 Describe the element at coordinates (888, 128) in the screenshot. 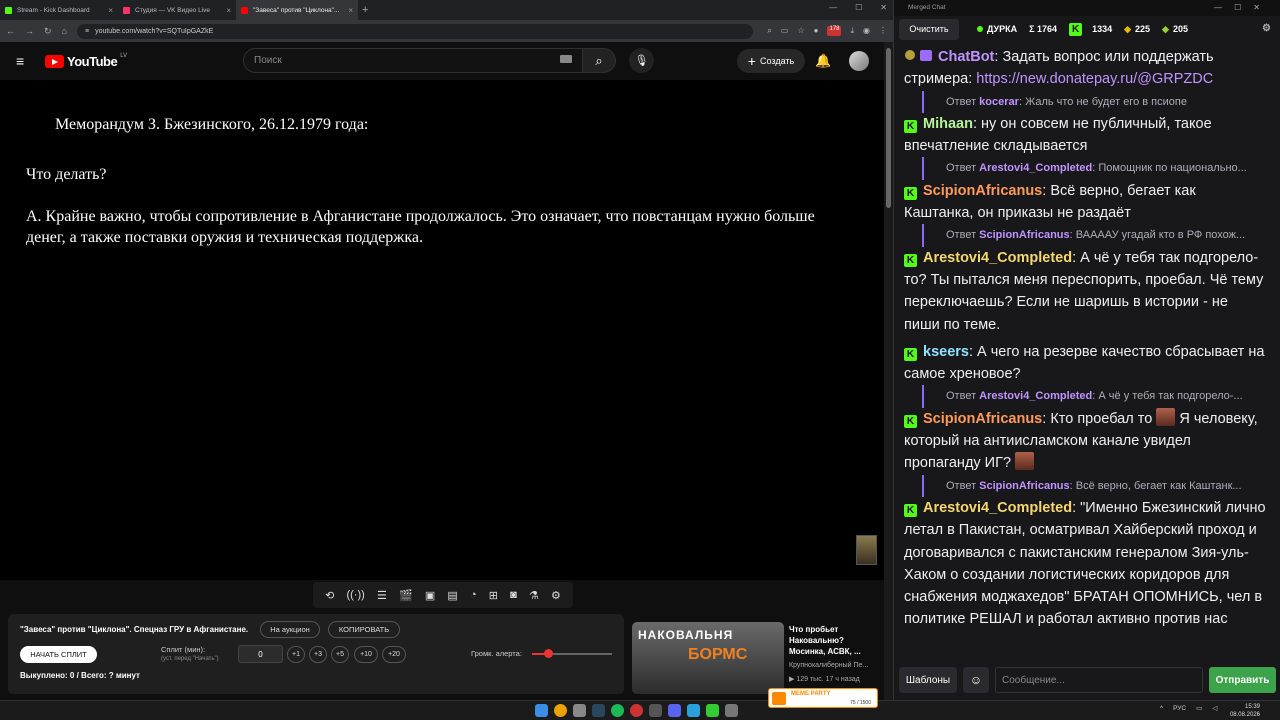

I see `scrollbar-thumb` at that location.